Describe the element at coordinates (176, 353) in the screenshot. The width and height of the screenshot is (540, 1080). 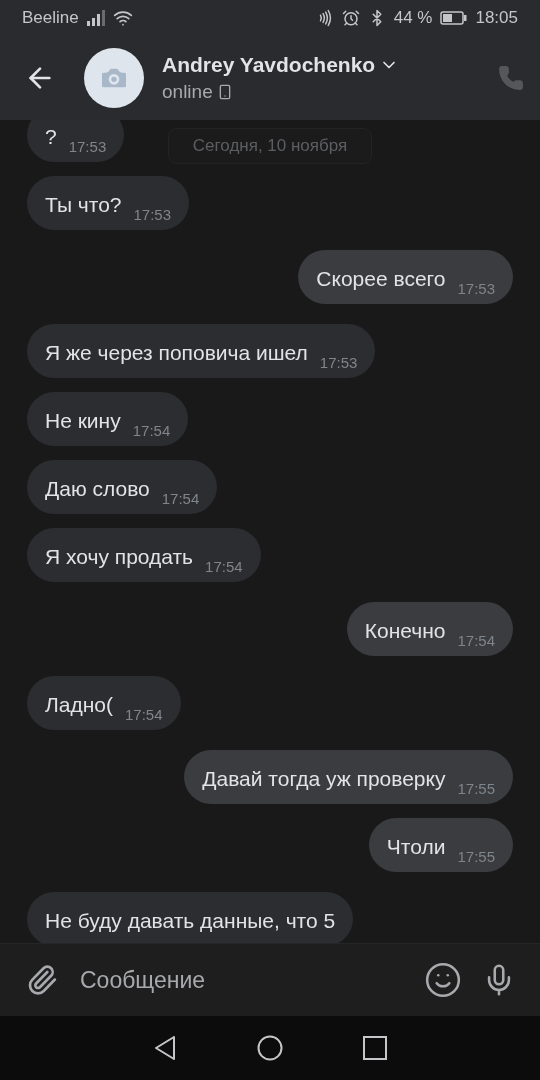
I see `message-text: Я же через поповича ишел` at that location.